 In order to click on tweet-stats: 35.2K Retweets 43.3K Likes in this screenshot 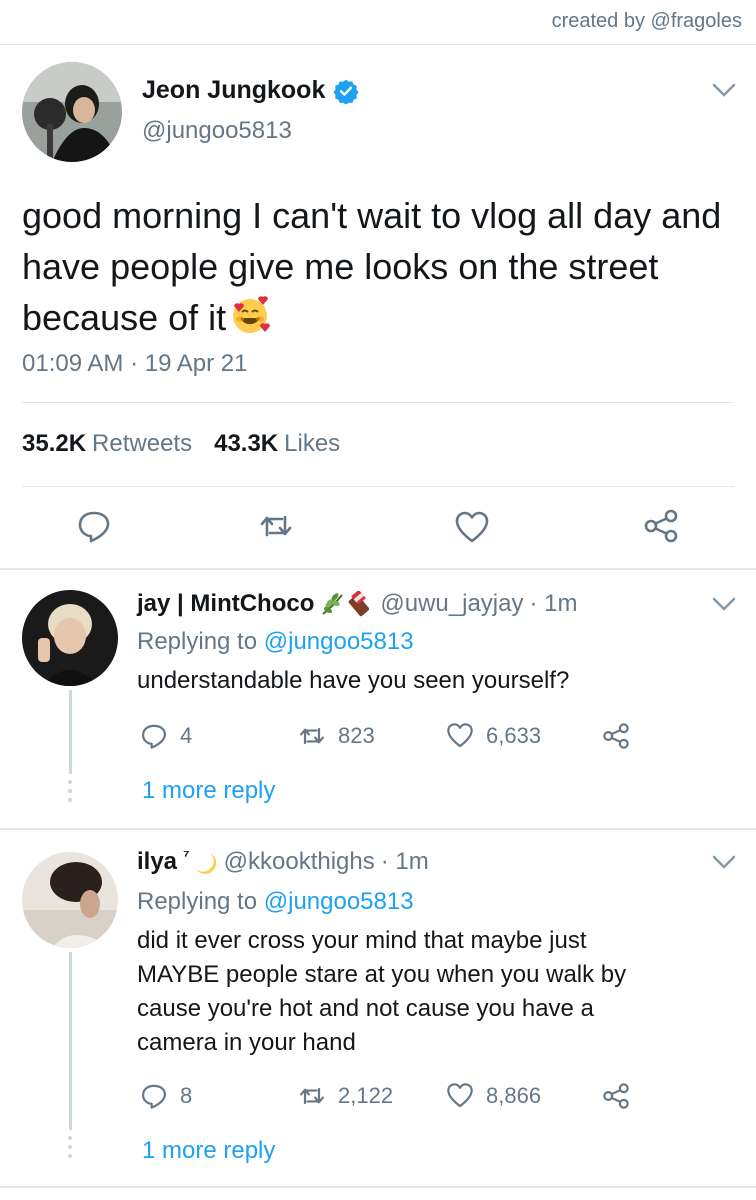, I will do `click(181, 444)`.